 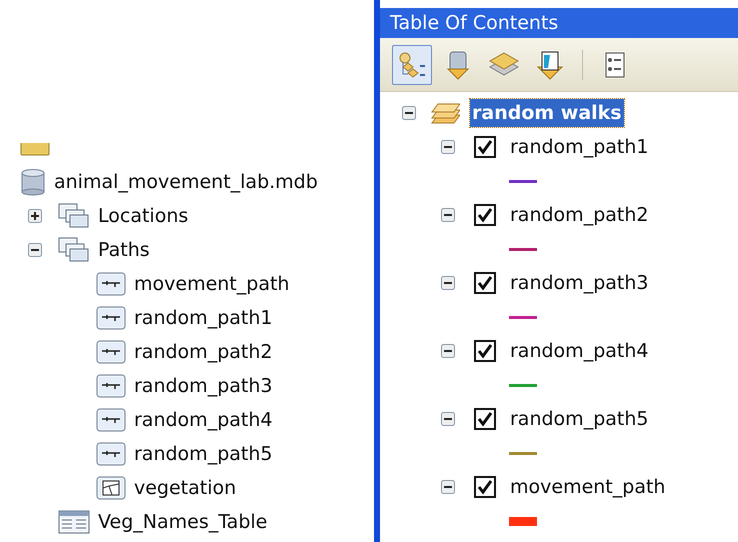 I want to click on layer-name: random_path1, so click(x=579, y=147).